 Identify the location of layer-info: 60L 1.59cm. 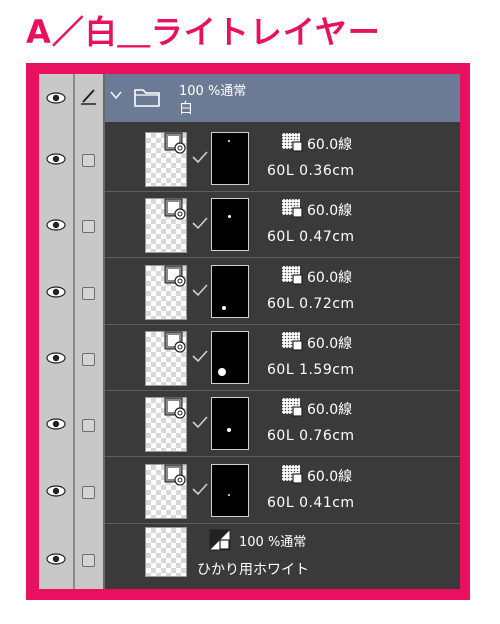
(311, 370).